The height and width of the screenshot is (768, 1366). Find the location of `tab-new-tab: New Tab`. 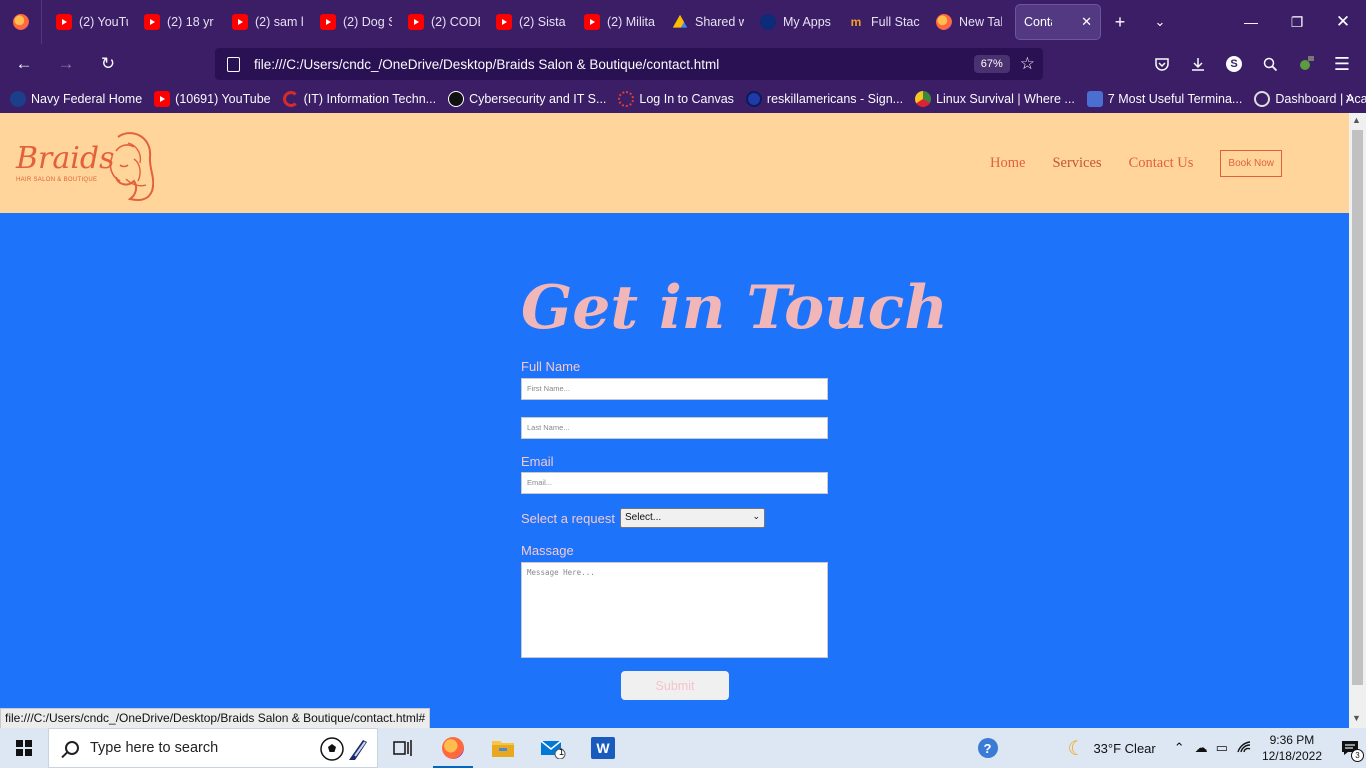

tab-new-tab: New Tab is located at coordinates (969, 22).